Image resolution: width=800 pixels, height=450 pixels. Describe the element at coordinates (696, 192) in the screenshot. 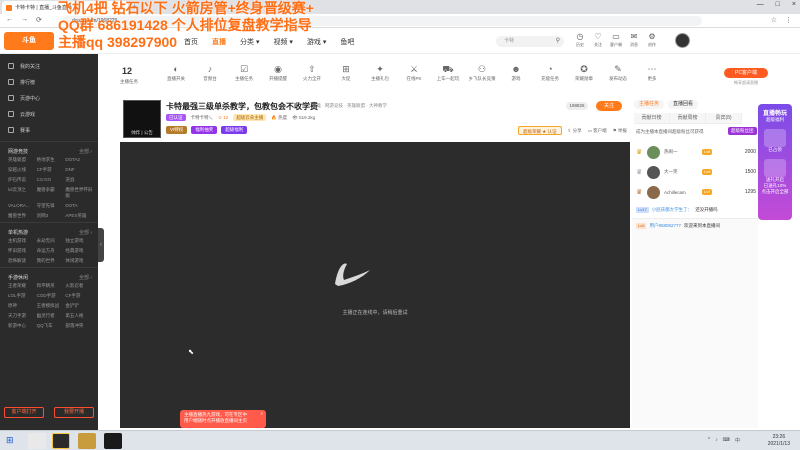

I see `rank-row: ♛ Achillecam Lv7 1295` at that location.